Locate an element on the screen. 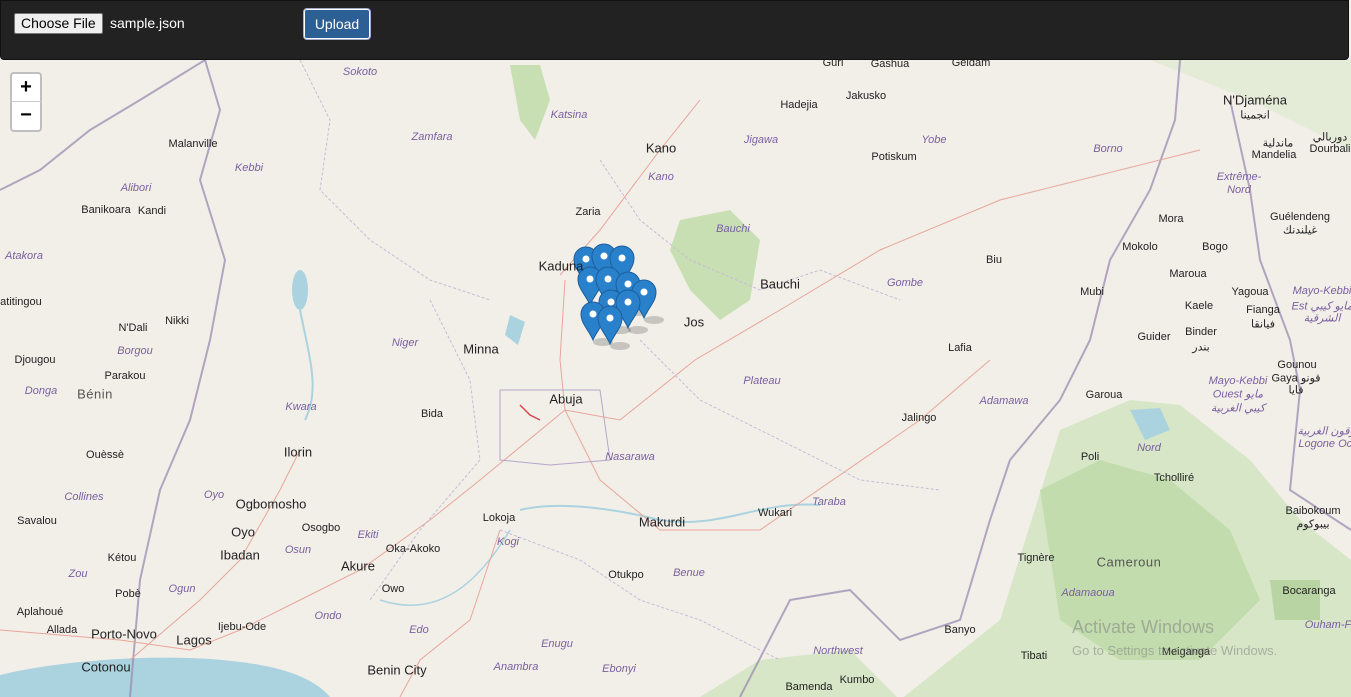 This screenshot has width=1351, height=697. map-label-city: Kumbo is located at coordinates (857, 680).